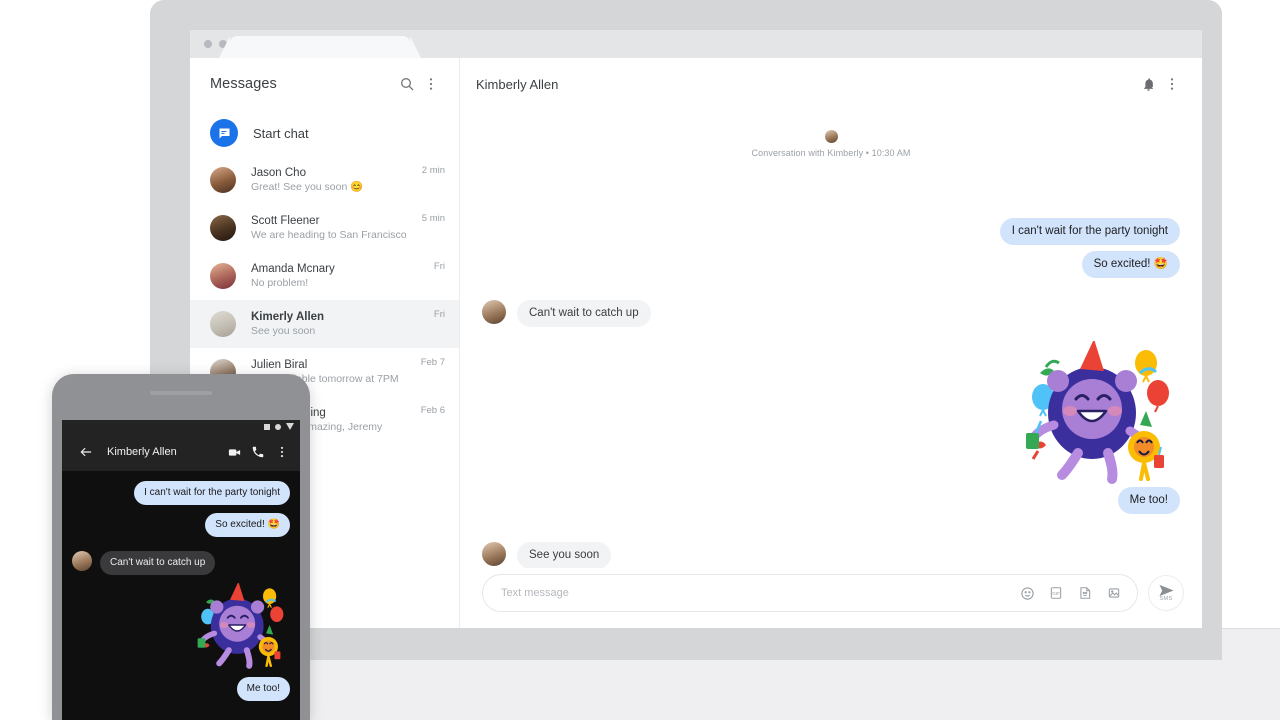  What do you see at coordinates (1166, 593) in the screenshot?
I see `send-button: SMS` at bounding box center [1166, 593].